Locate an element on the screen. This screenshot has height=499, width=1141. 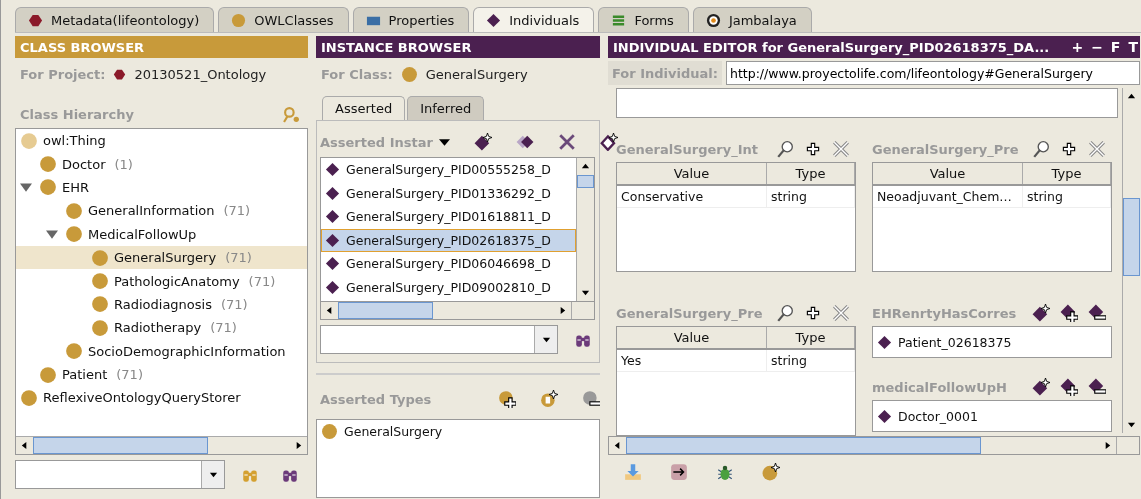
circle-document-icon is located at coordinates (549, 399).